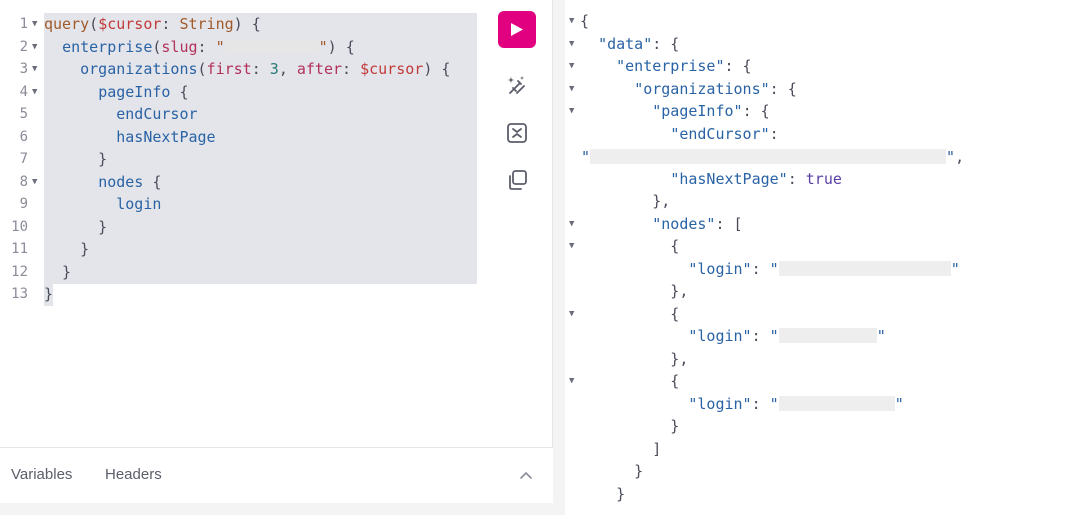 The height and width of the screenshot is (515, 1075). Describe the element at coordinates (274, 69) in the screenshot. I see `number-first: 3` at that location.